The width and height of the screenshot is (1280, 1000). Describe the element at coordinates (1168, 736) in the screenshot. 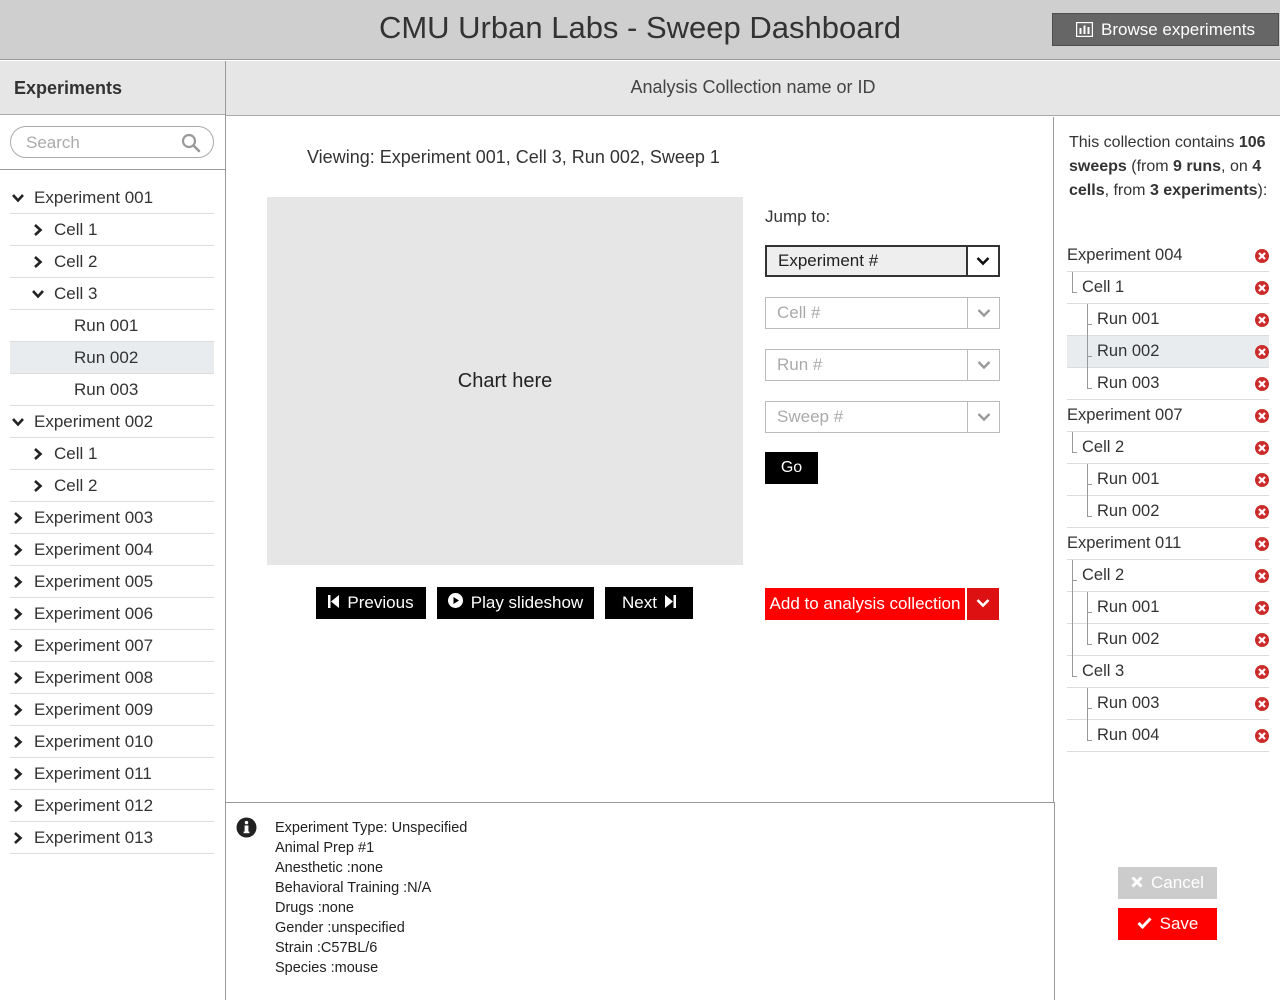

I see `collection-run-item: Run 004` at that location.